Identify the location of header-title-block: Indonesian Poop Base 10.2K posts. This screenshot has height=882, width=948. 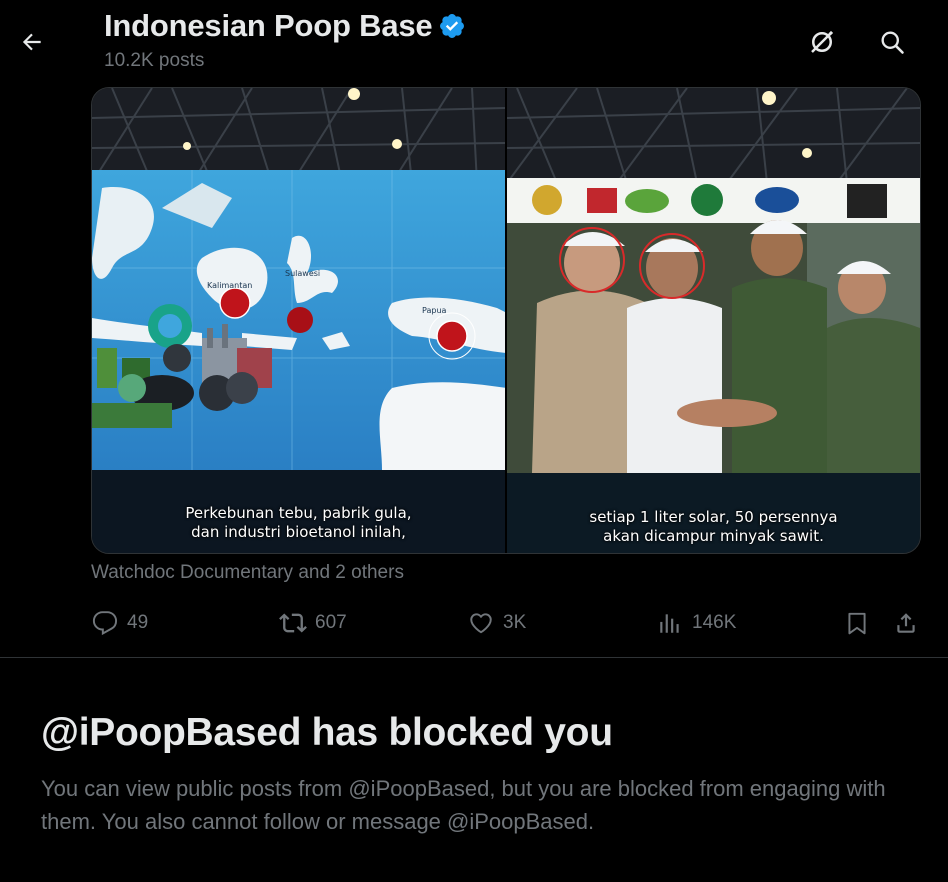
(285, 40).